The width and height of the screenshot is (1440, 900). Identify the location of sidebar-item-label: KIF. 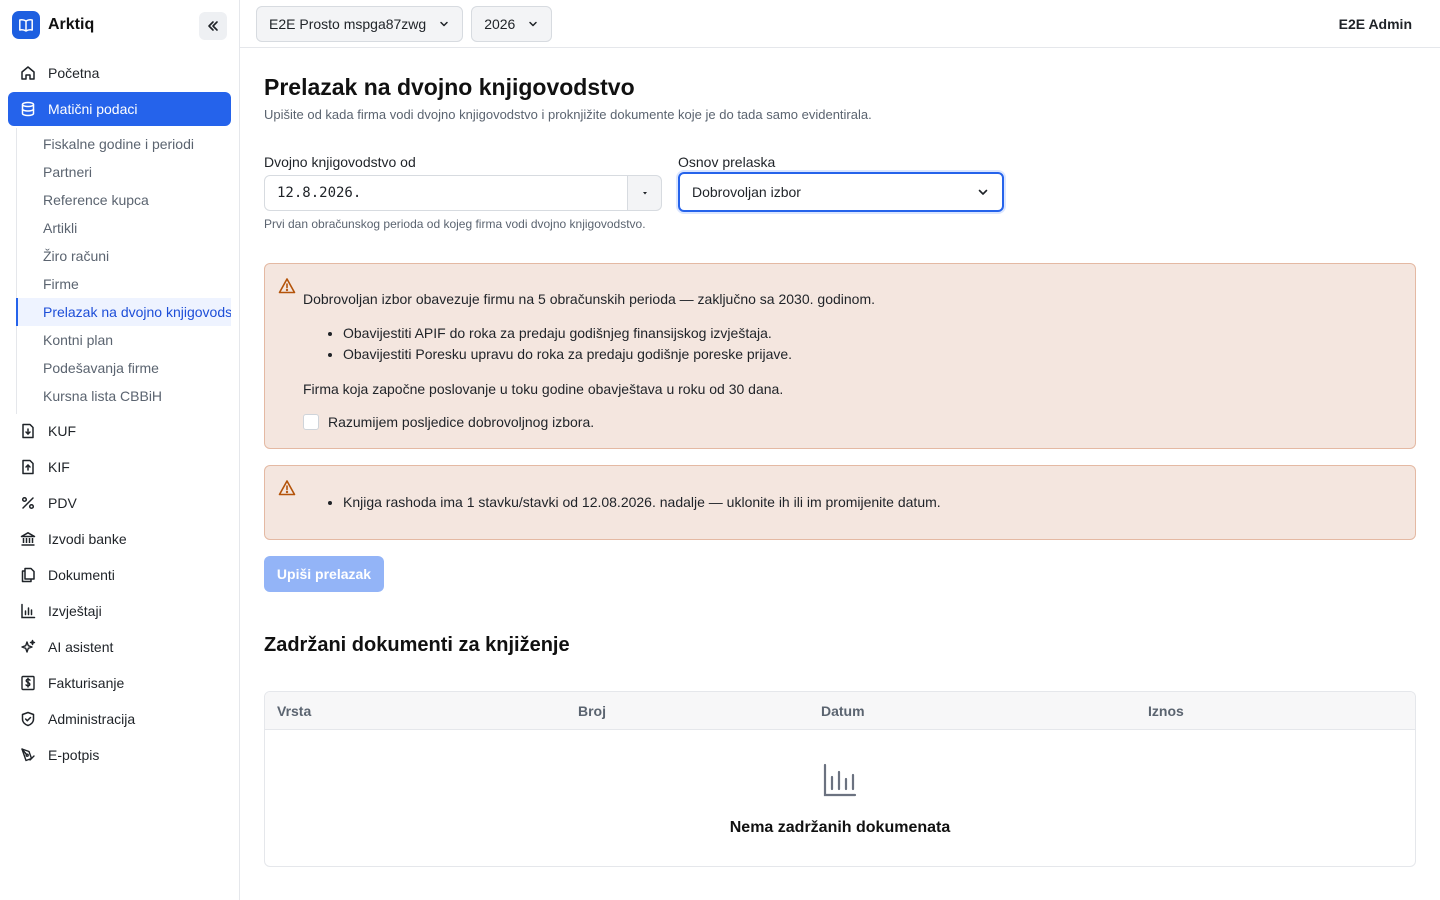
(59, 467).